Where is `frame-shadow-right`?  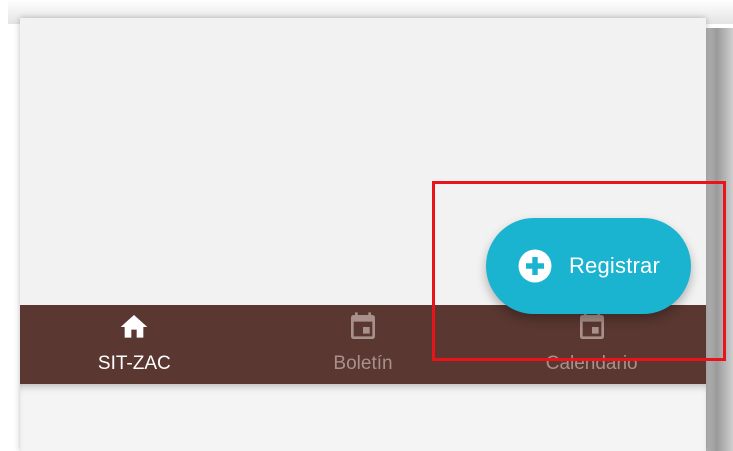
frame-shadow-right is located at coordinates (719, 239).